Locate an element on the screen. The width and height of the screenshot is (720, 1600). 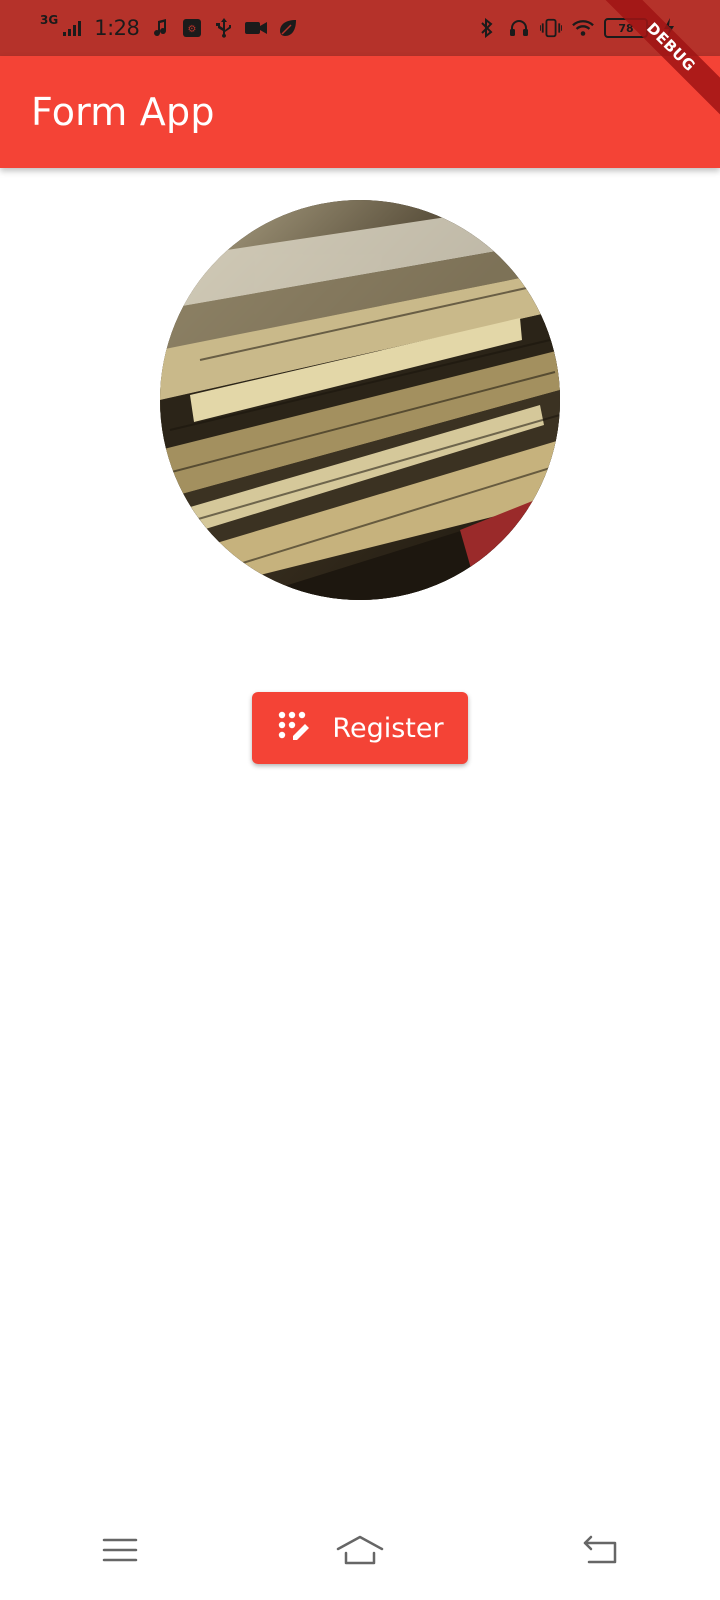
wifi-icon is located at coordinates (583, 28).